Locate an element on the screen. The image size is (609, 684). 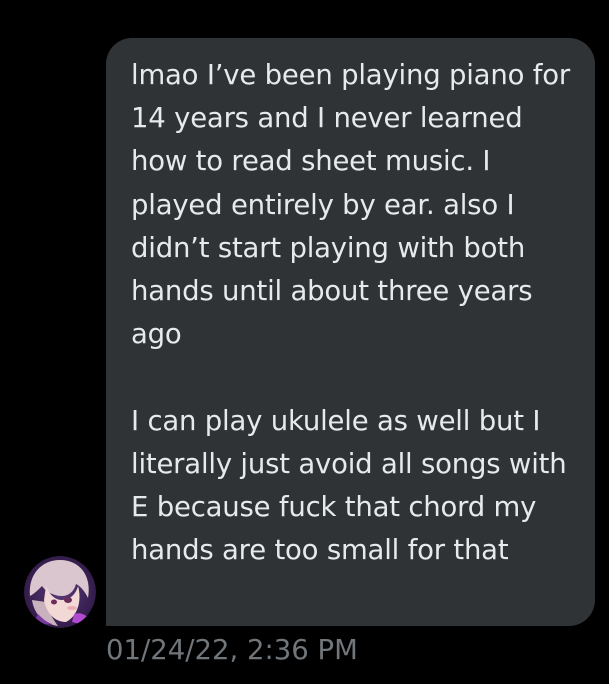
user-avatar-illustration-icon is located at coordinates (60, 592).